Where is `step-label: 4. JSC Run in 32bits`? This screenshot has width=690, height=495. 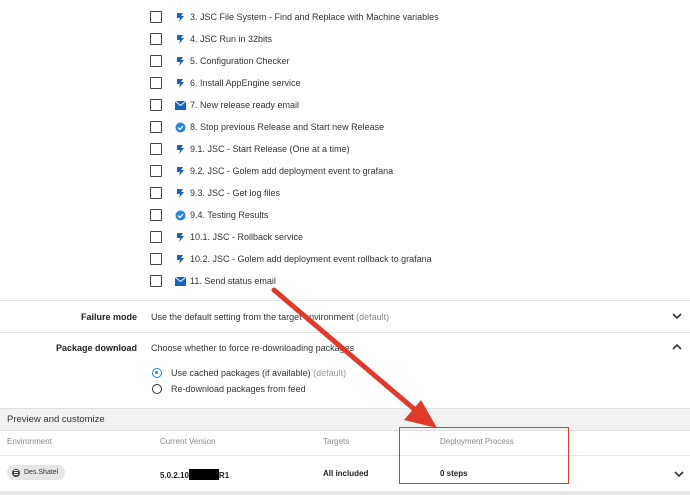
step-label: 4. JSC Run in 32bits is located at coordinates (231, 39).